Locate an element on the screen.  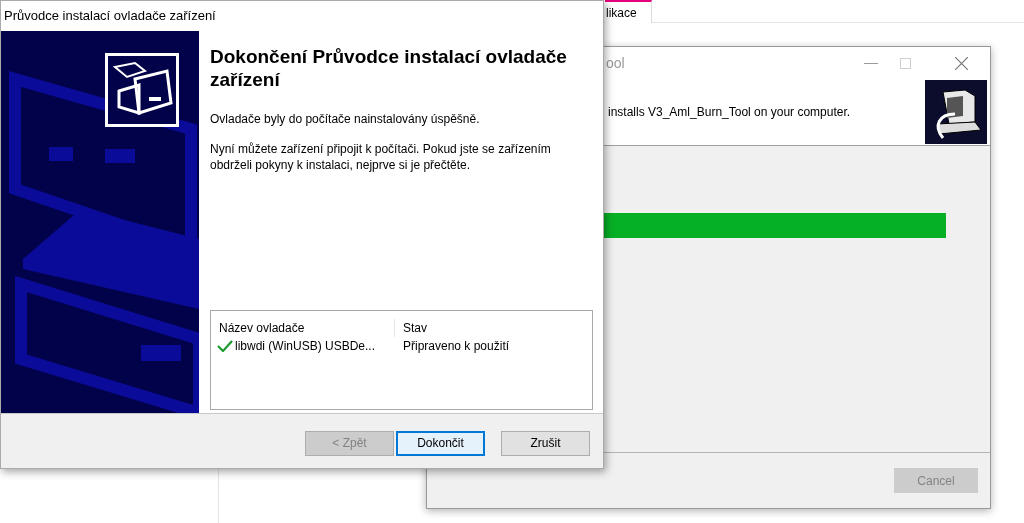
wizard-heading: Dokončení Průvodce instalací ovladače zařízení is located at coordinates (389, 68).